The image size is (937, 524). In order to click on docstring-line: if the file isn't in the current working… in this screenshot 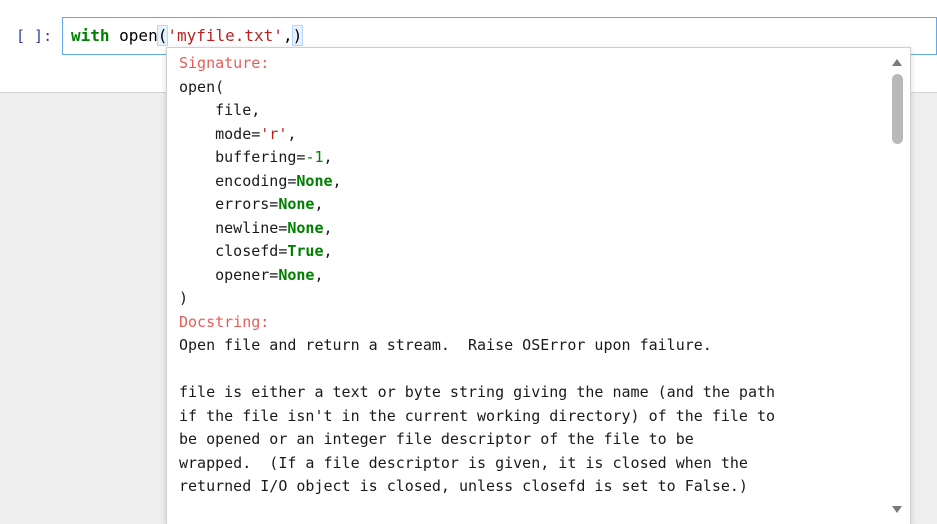, I will do `click(477, 415)`.